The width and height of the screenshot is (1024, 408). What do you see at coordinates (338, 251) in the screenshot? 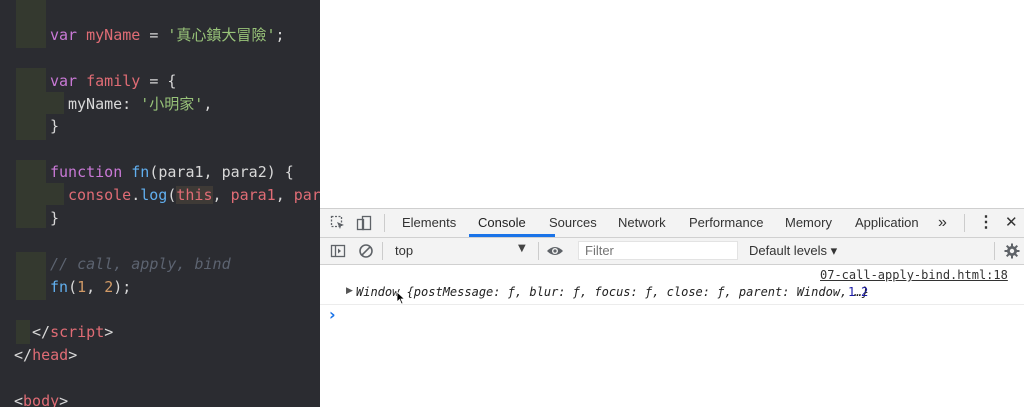
I see `sidebar-toggle-icon` at bounding box center [338, 251].